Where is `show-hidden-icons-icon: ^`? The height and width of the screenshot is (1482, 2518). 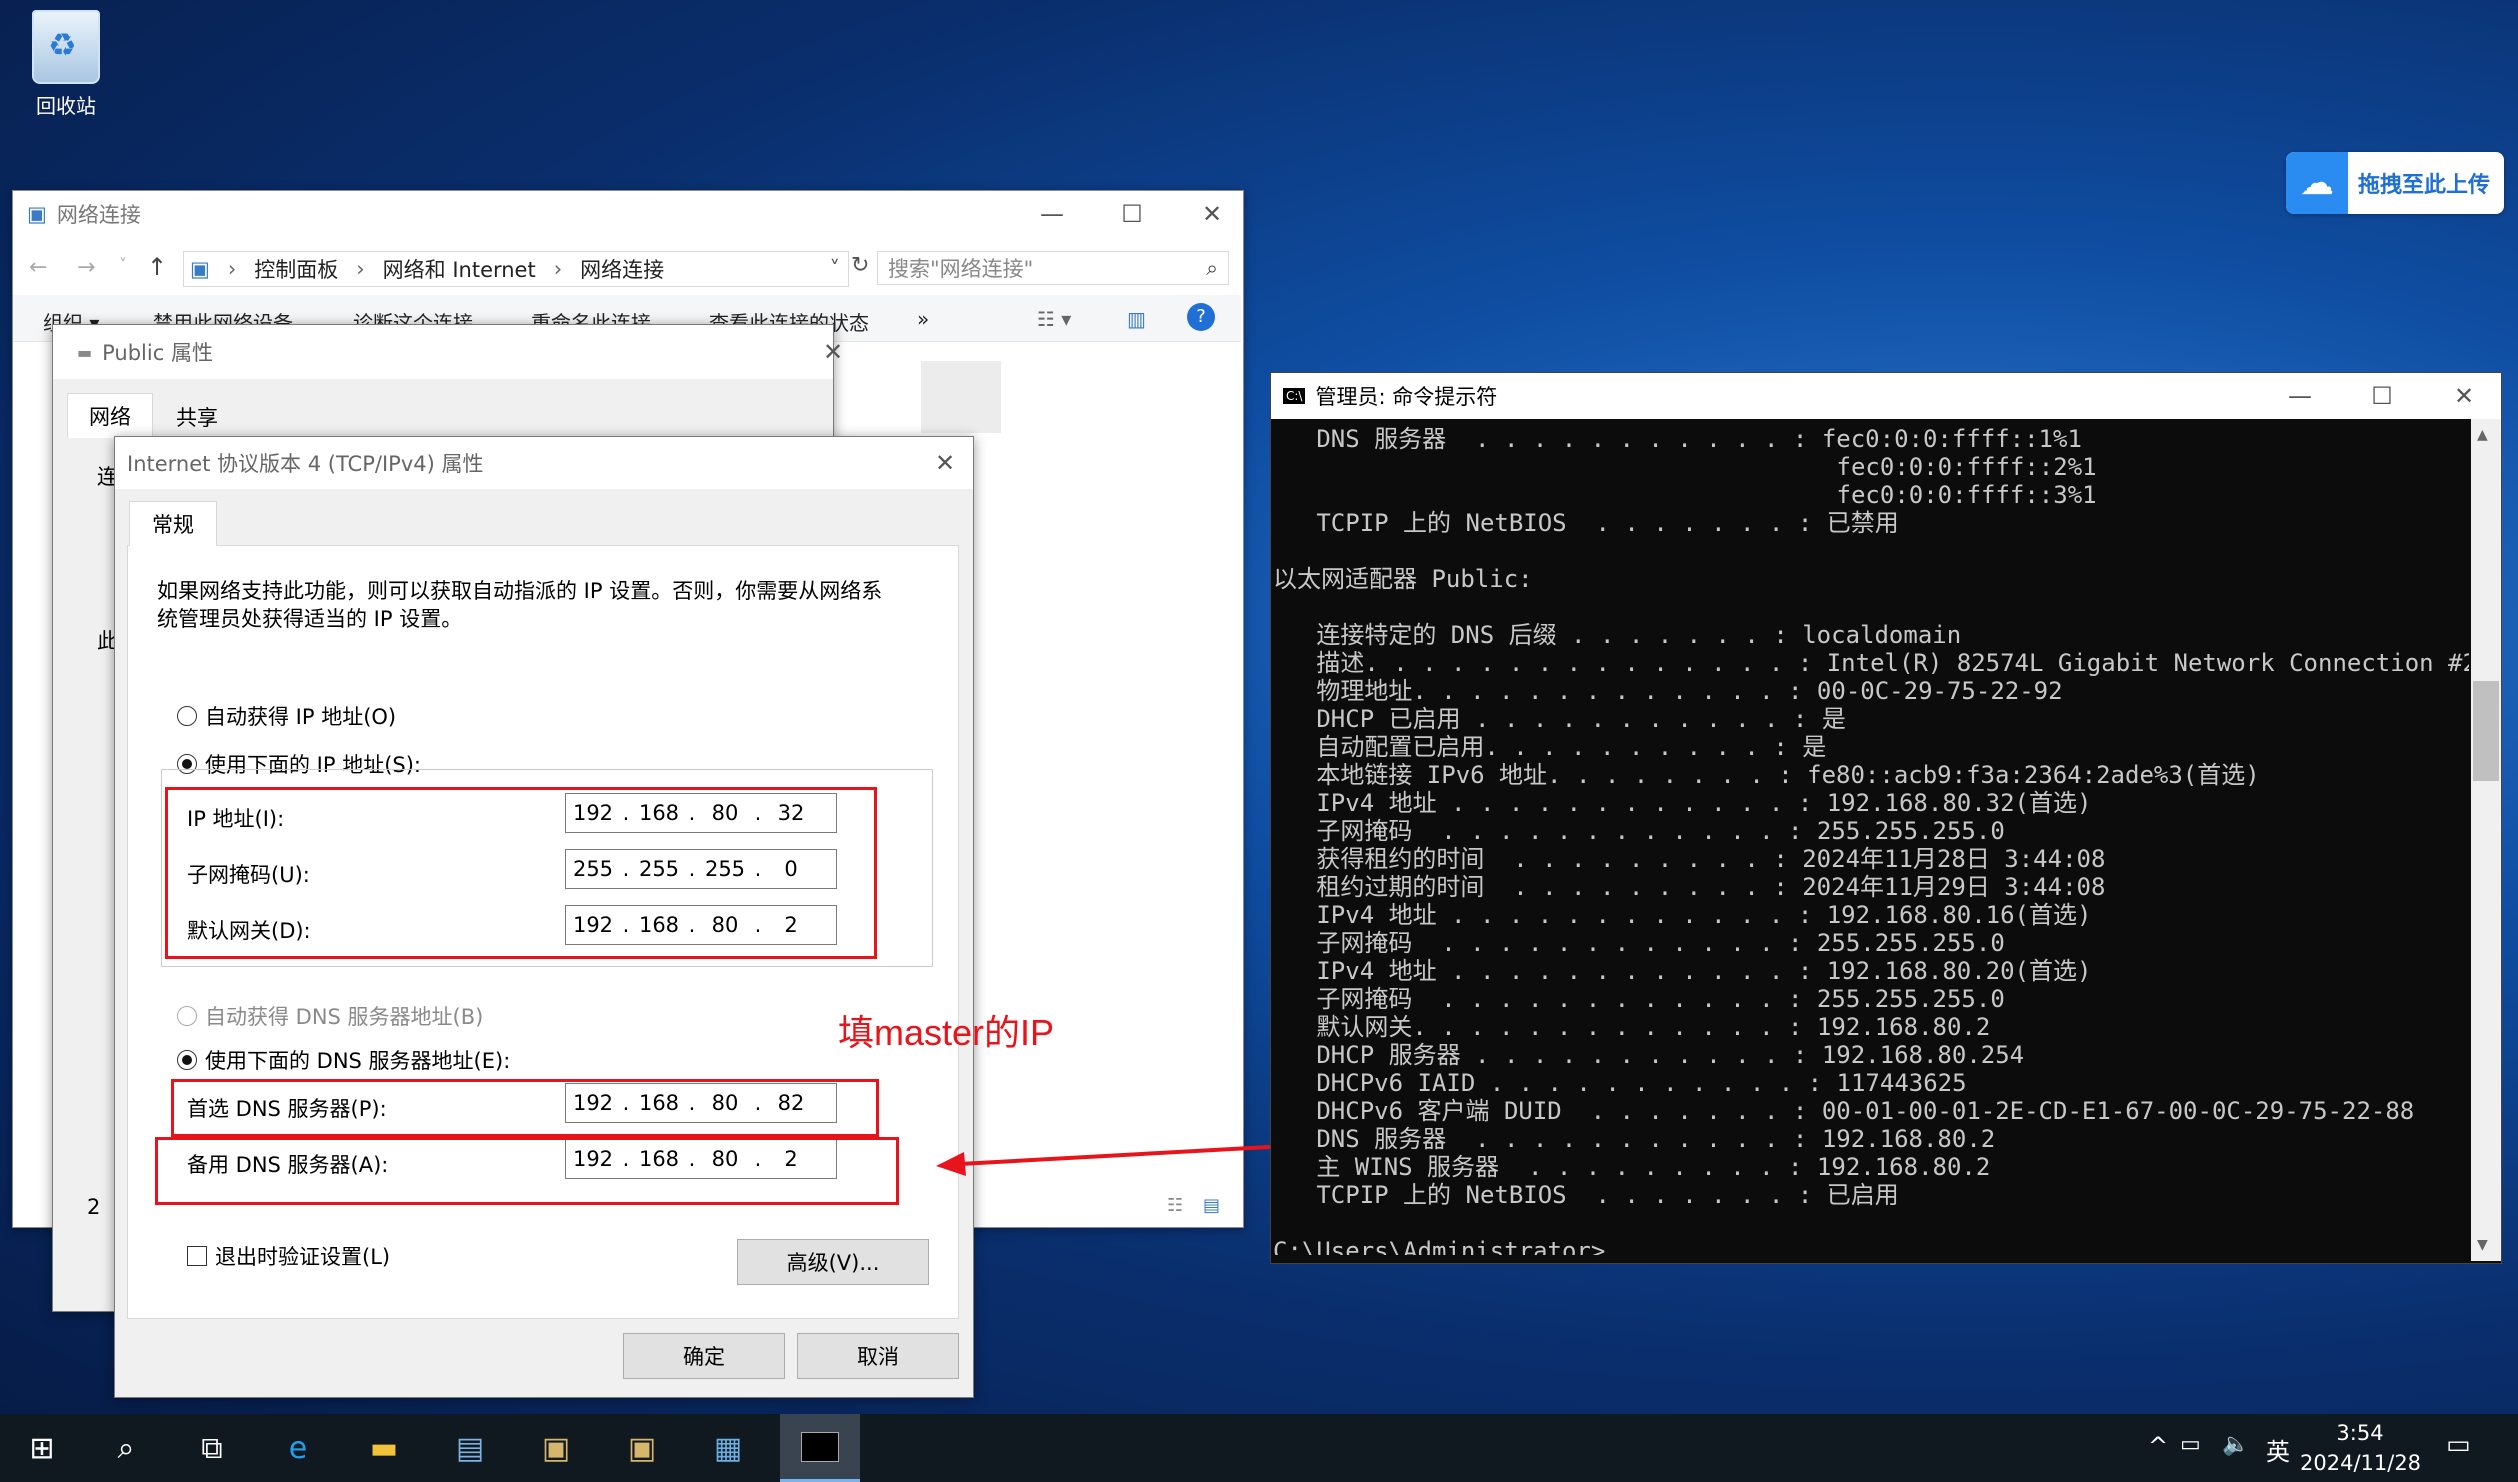
show-hidden-icons-icon: ^ is located at coordinates (2158, 1446).